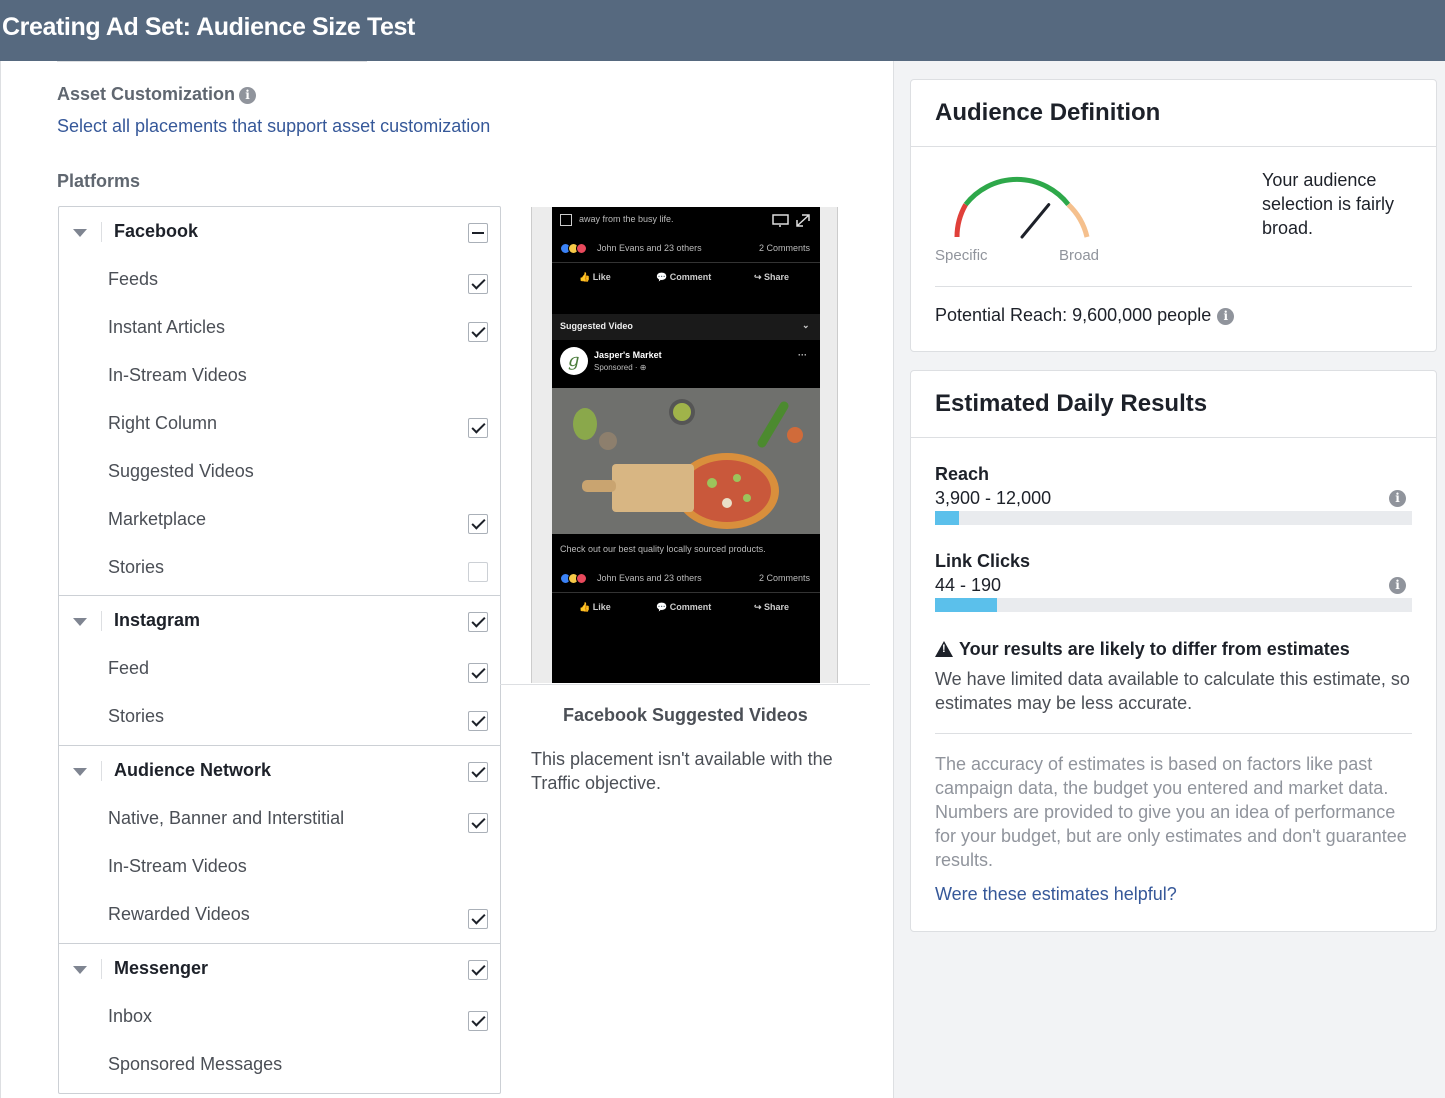 This screenshot has height=1098, width=1445. I want to click on platform-checkbox-messenger, so click(478, 970).